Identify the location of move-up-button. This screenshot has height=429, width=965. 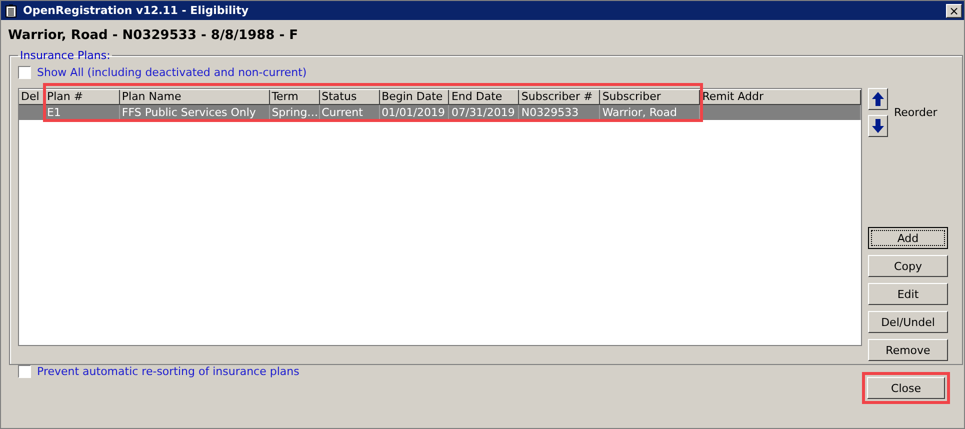
(878, 99).